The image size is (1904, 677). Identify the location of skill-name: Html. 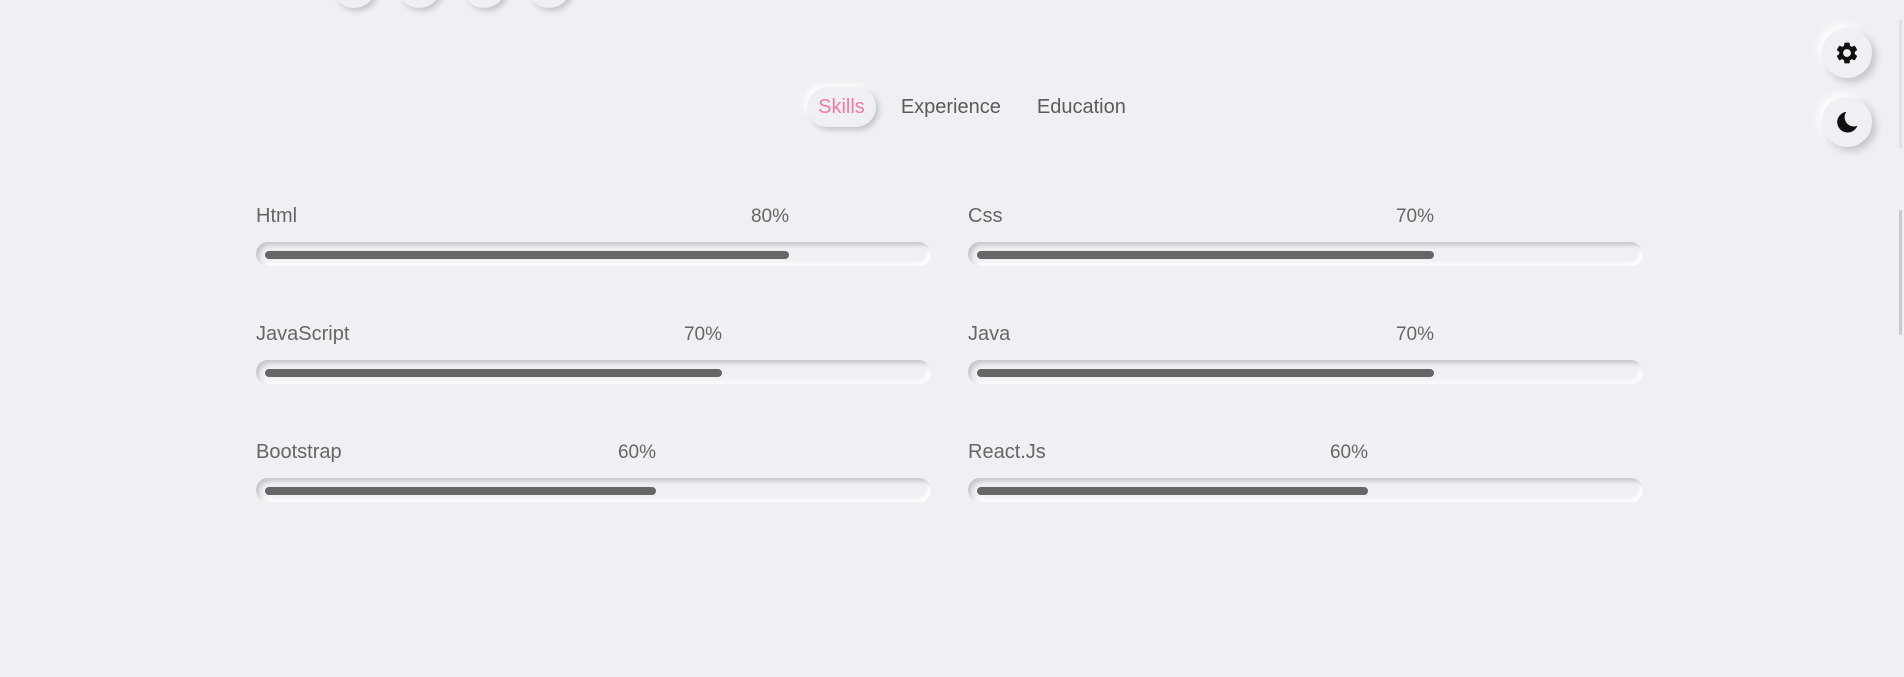
(277, 216).